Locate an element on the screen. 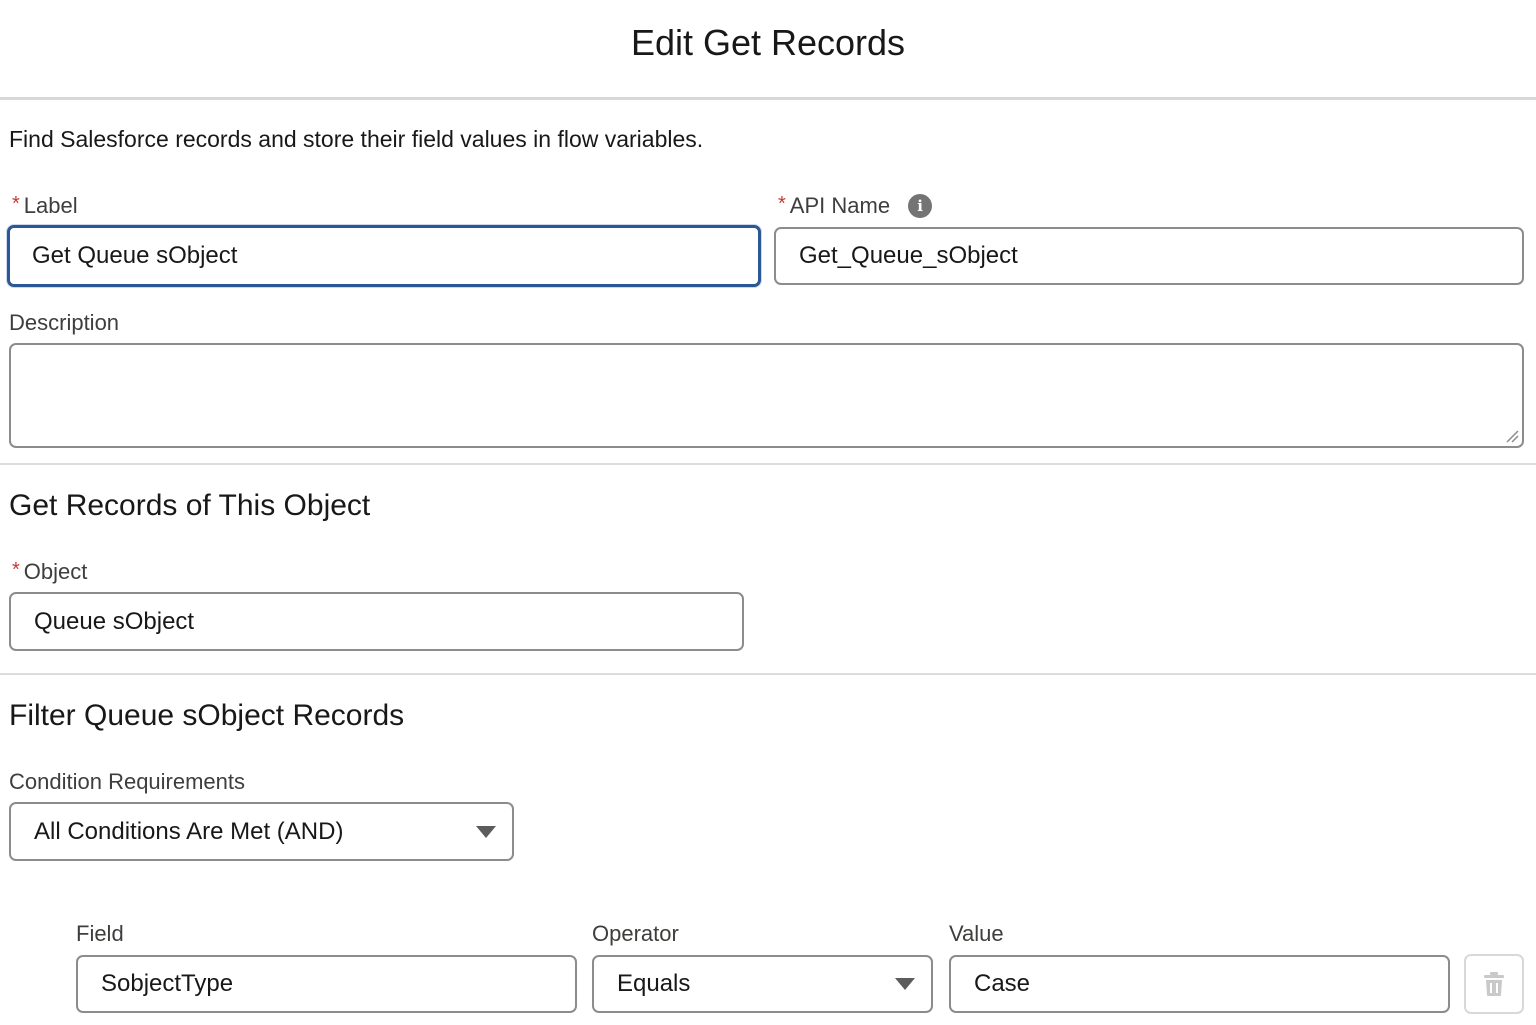  filter-section-title: Filter Queue sObject Records is located at coordinates (207, 715).